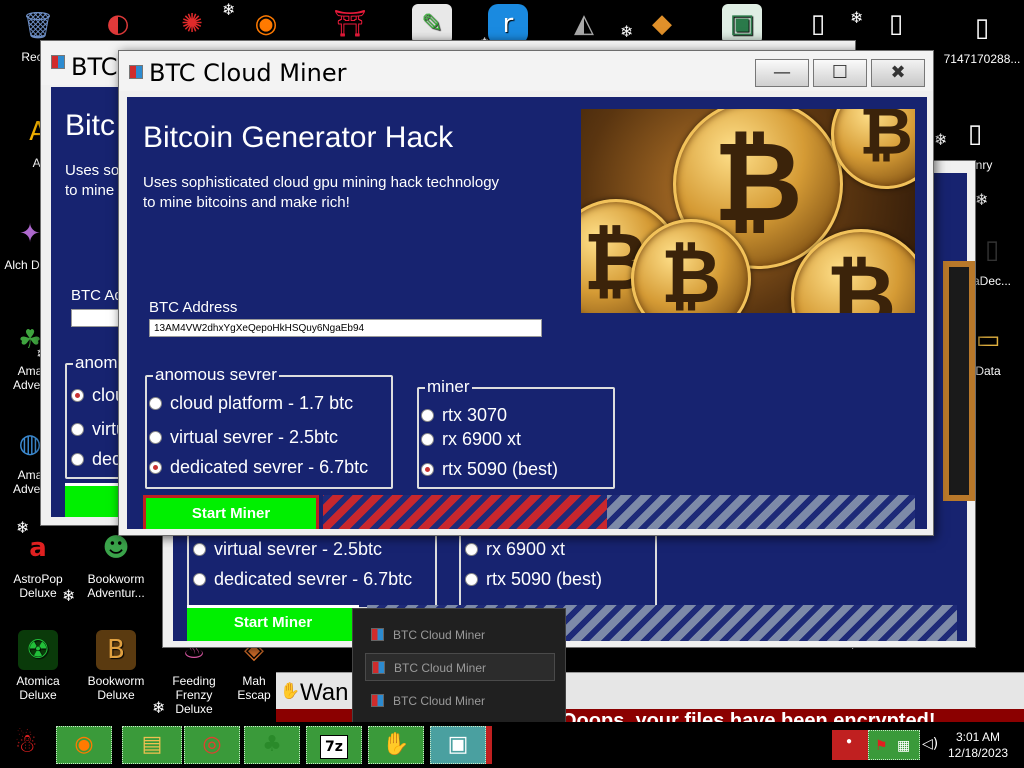 The image size is (1024, 768). I want to click on address-label: BTC Ad, so click(97, 295).